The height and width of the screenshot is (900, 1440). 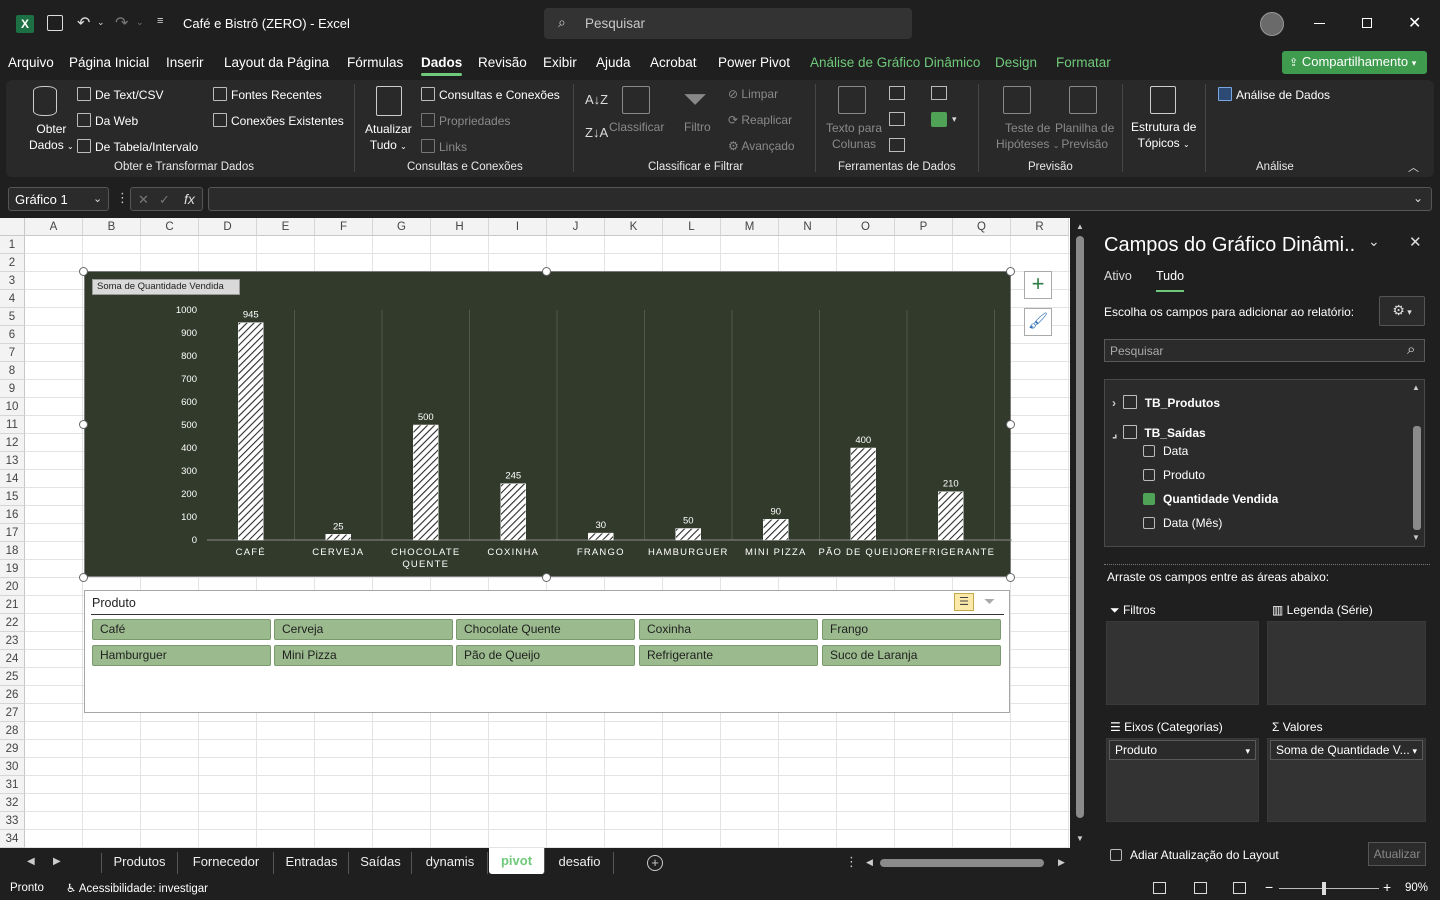 I want to click on column-header: J, so click(x=576, y=227).